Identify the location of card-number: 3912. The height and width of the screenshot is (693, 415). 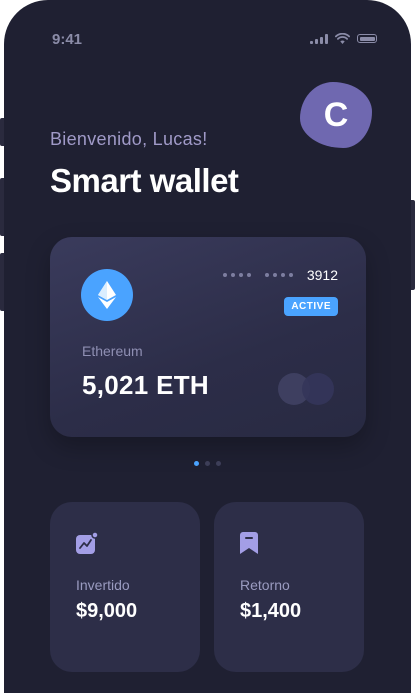
(280, 275).